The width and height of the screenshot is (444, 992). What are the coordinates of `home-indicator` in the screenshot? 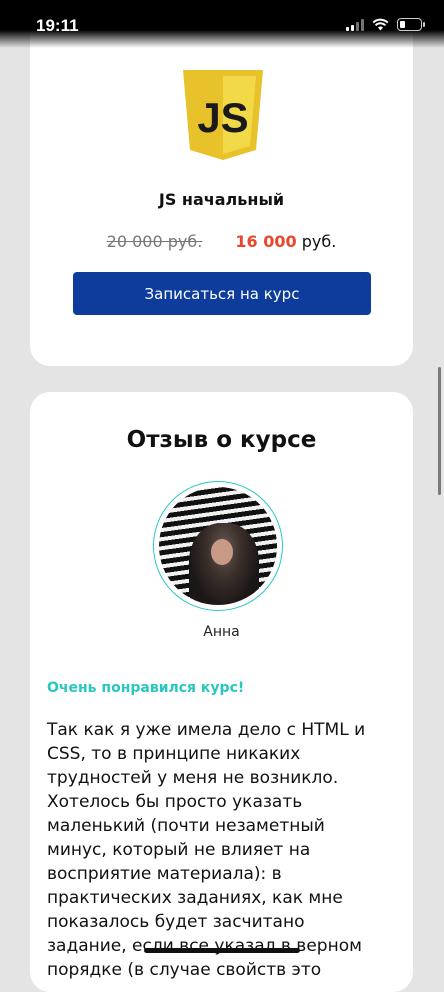 It's located at (222, 950).